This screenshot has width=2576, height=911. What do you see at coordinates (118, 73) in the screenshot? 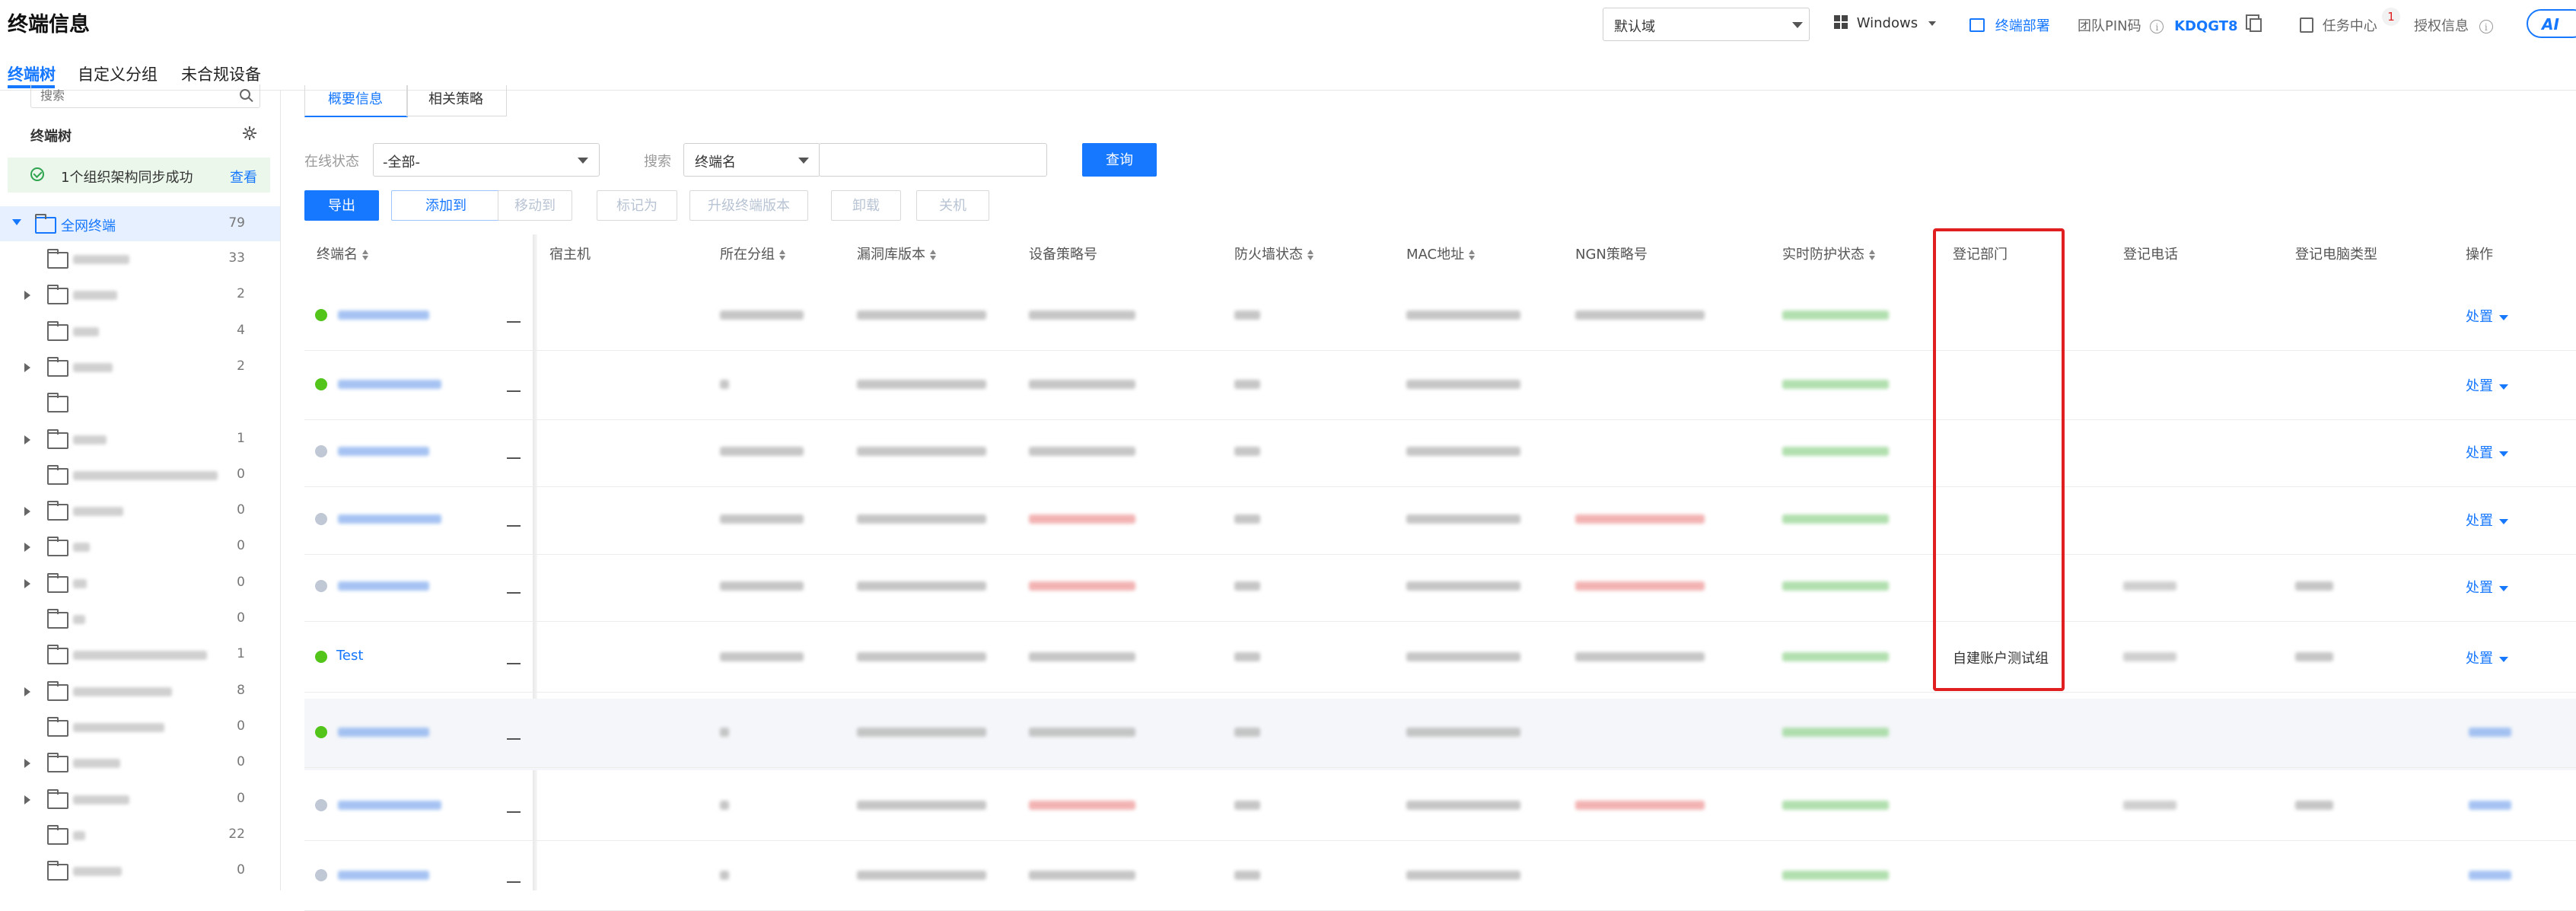
I see `tab-custom-group: 自定义分组` at bounding box center [118, 73].